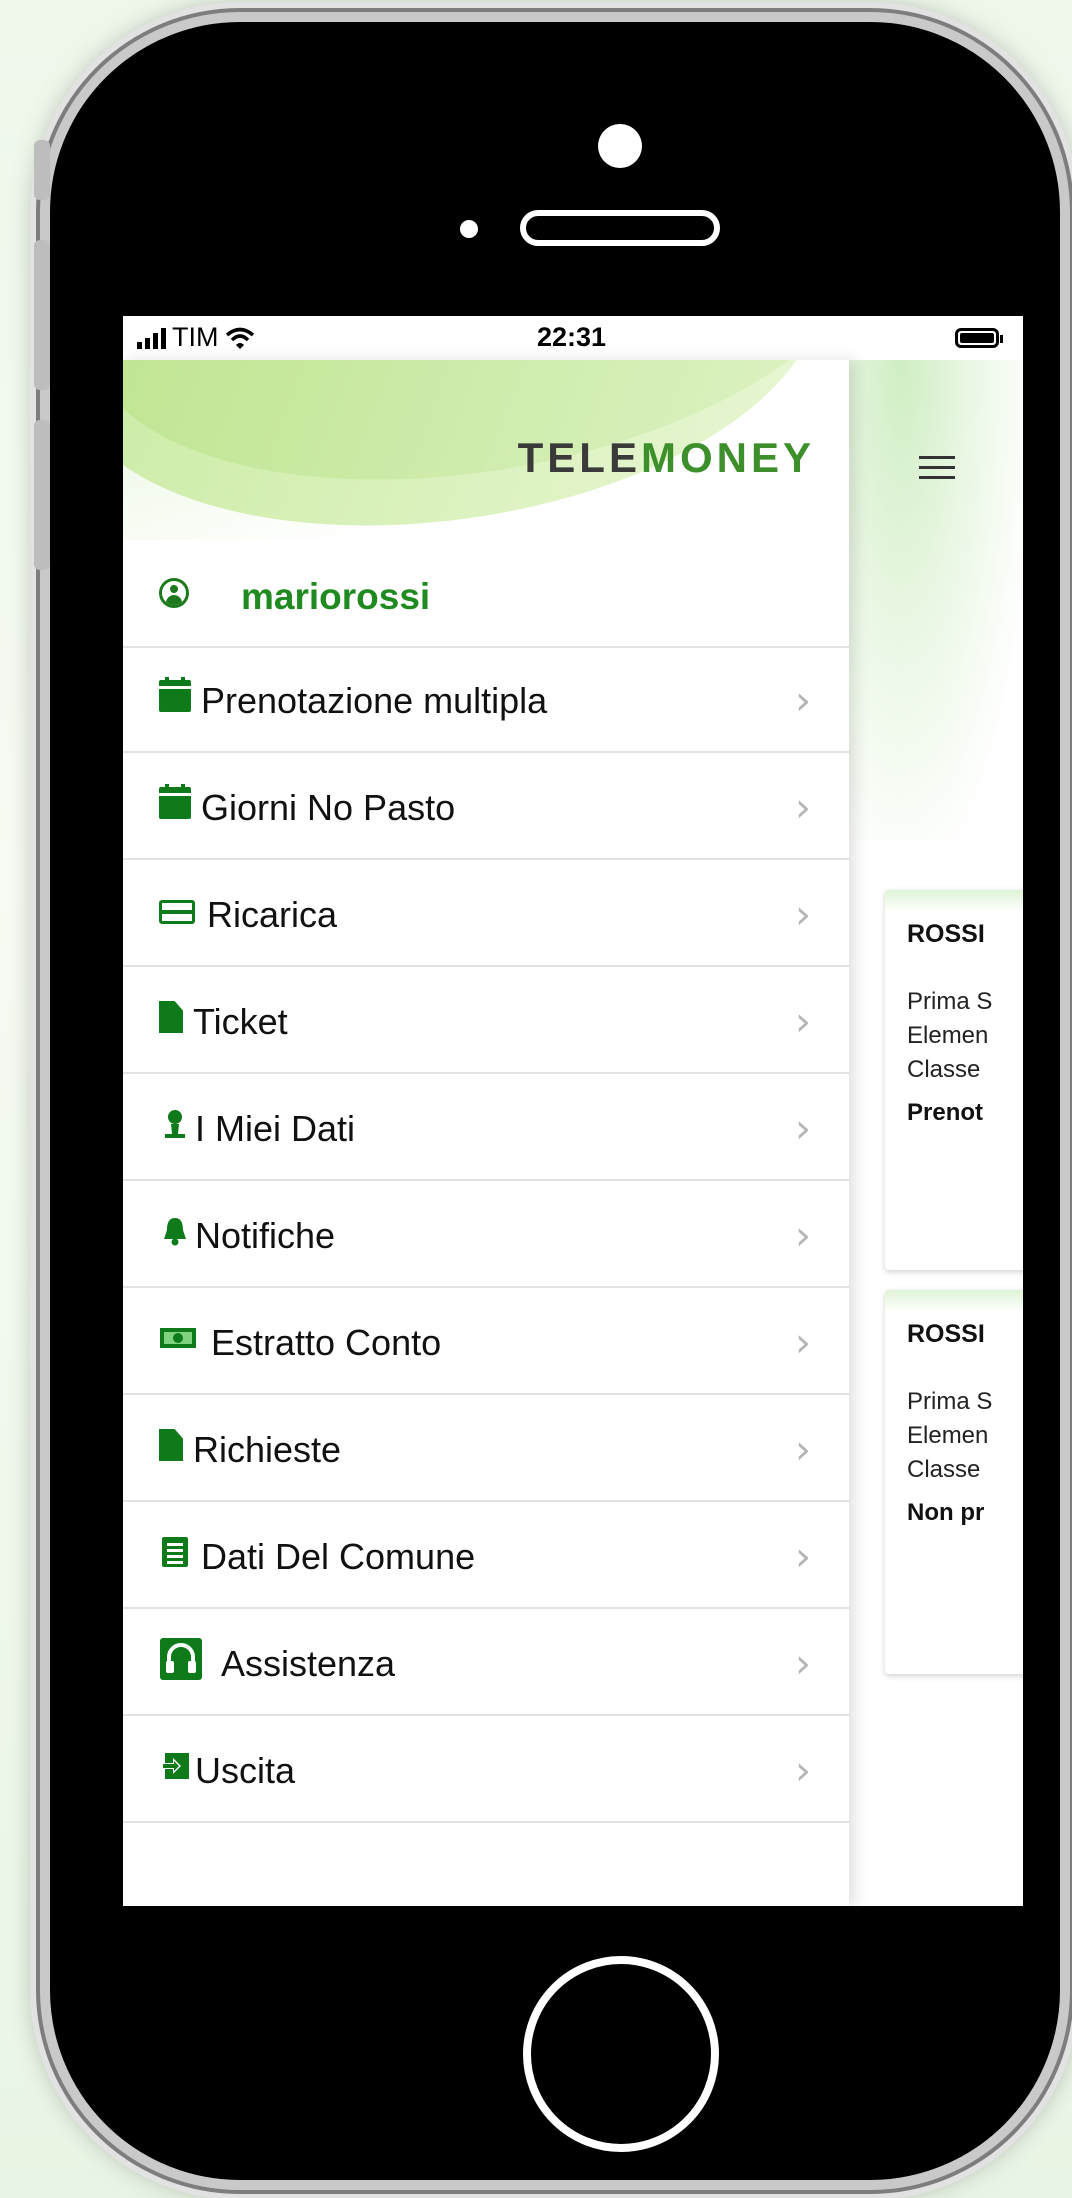 This screenshot has width=1072, height=2198. I want to click on booking-status: Non pr, so click(946, 1512).